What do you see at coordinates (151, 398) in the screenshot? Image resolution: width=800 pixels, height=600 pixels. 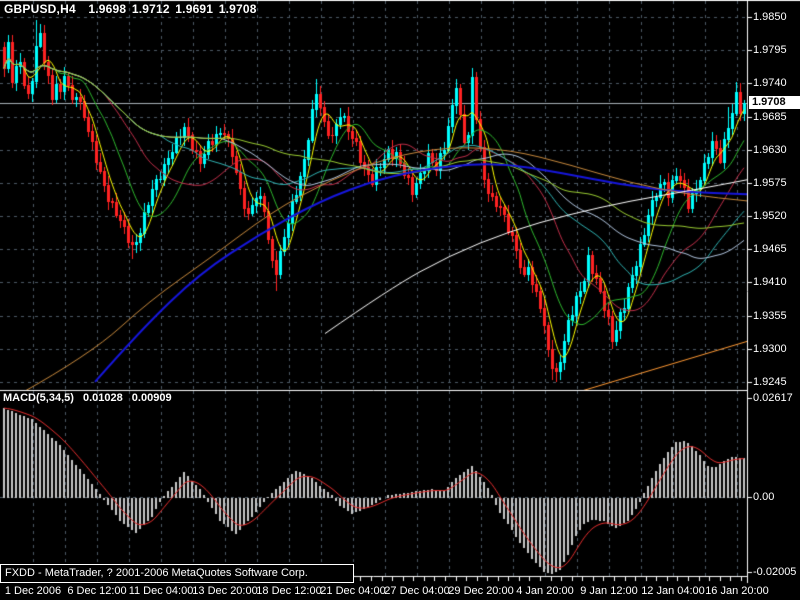 I see `macd-signal-value: 0.00909` at bounding box center [151, 398].